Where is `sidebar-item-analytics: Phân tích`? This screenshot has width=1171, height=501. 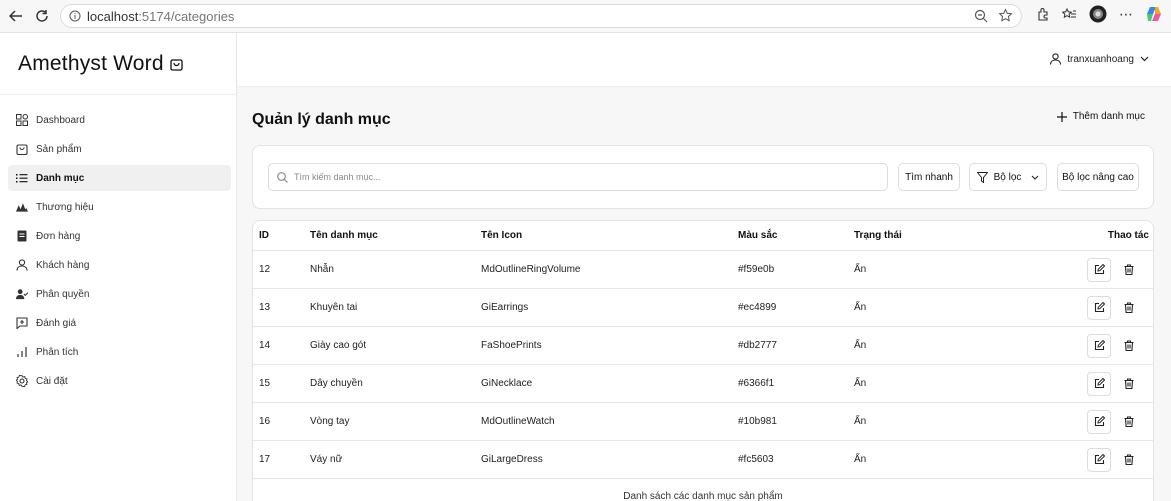 sidebar-item-analytics: Phân tích is located at coordinates (119, 352).